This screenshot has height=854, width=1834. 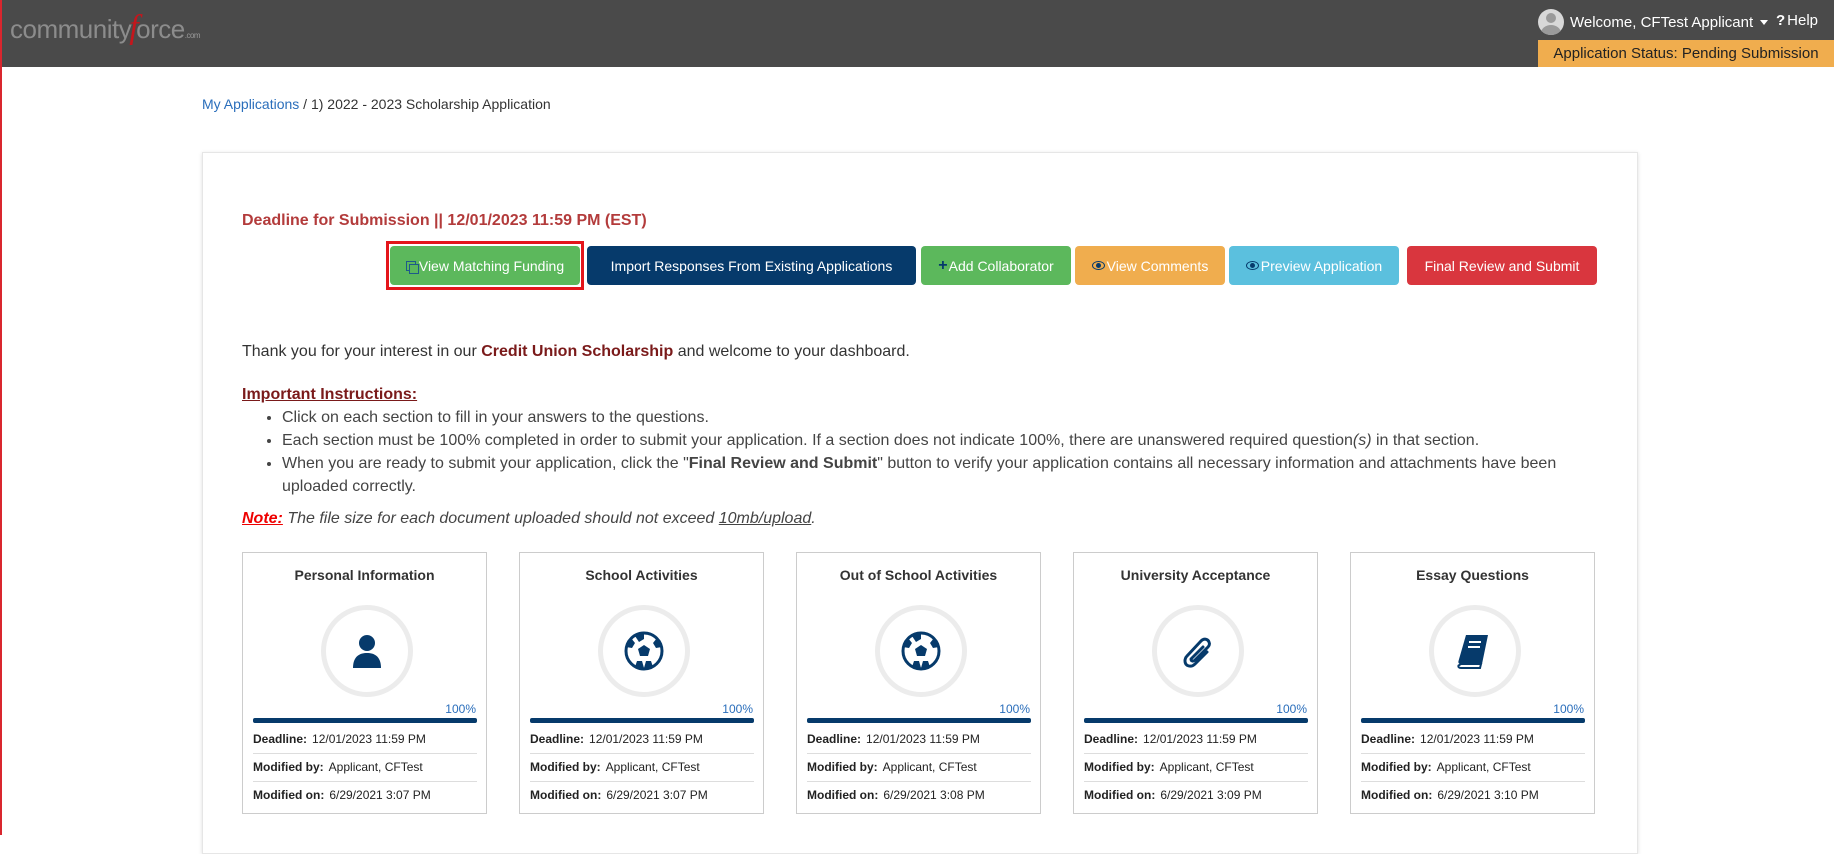 What do you see at coordinates (485, 265) in the screenshot?
I see `highlight-box` at bounding box center [485, 265].